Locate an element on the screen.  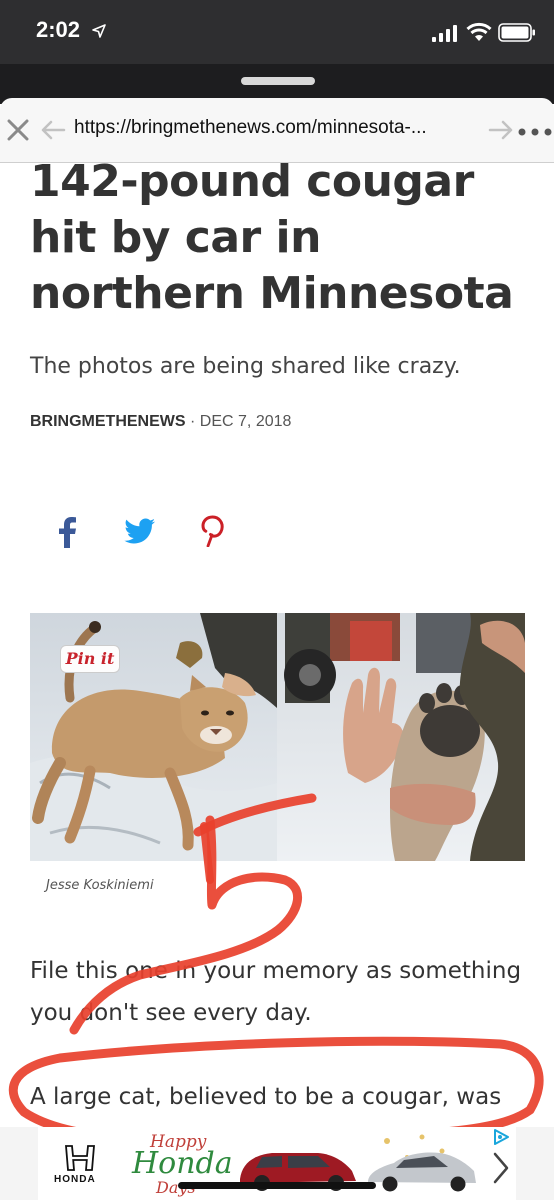
chevron-right-icon is located at coordinates (501, 1168).